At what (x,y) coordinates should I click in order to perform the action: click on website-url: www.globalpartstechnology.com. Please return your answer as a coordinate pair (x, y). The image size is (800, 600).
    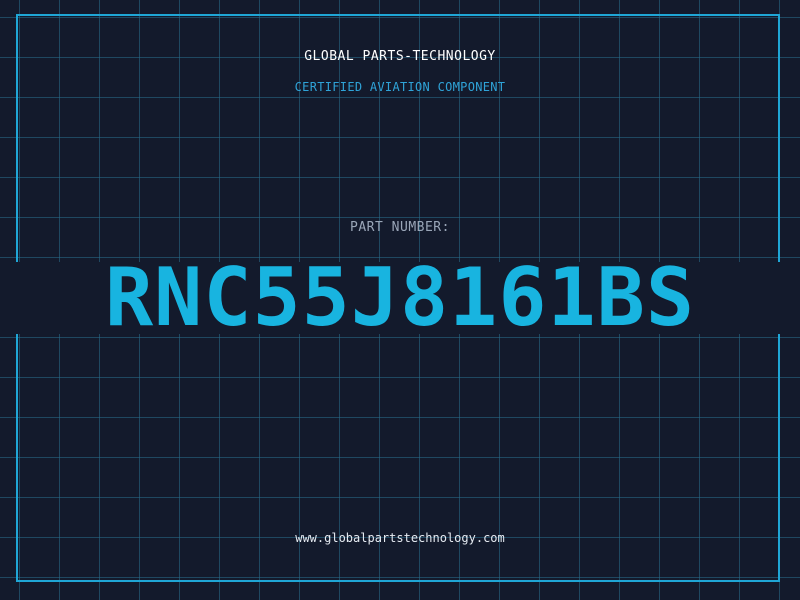
    Looking at the image, I should click on (400, 538).